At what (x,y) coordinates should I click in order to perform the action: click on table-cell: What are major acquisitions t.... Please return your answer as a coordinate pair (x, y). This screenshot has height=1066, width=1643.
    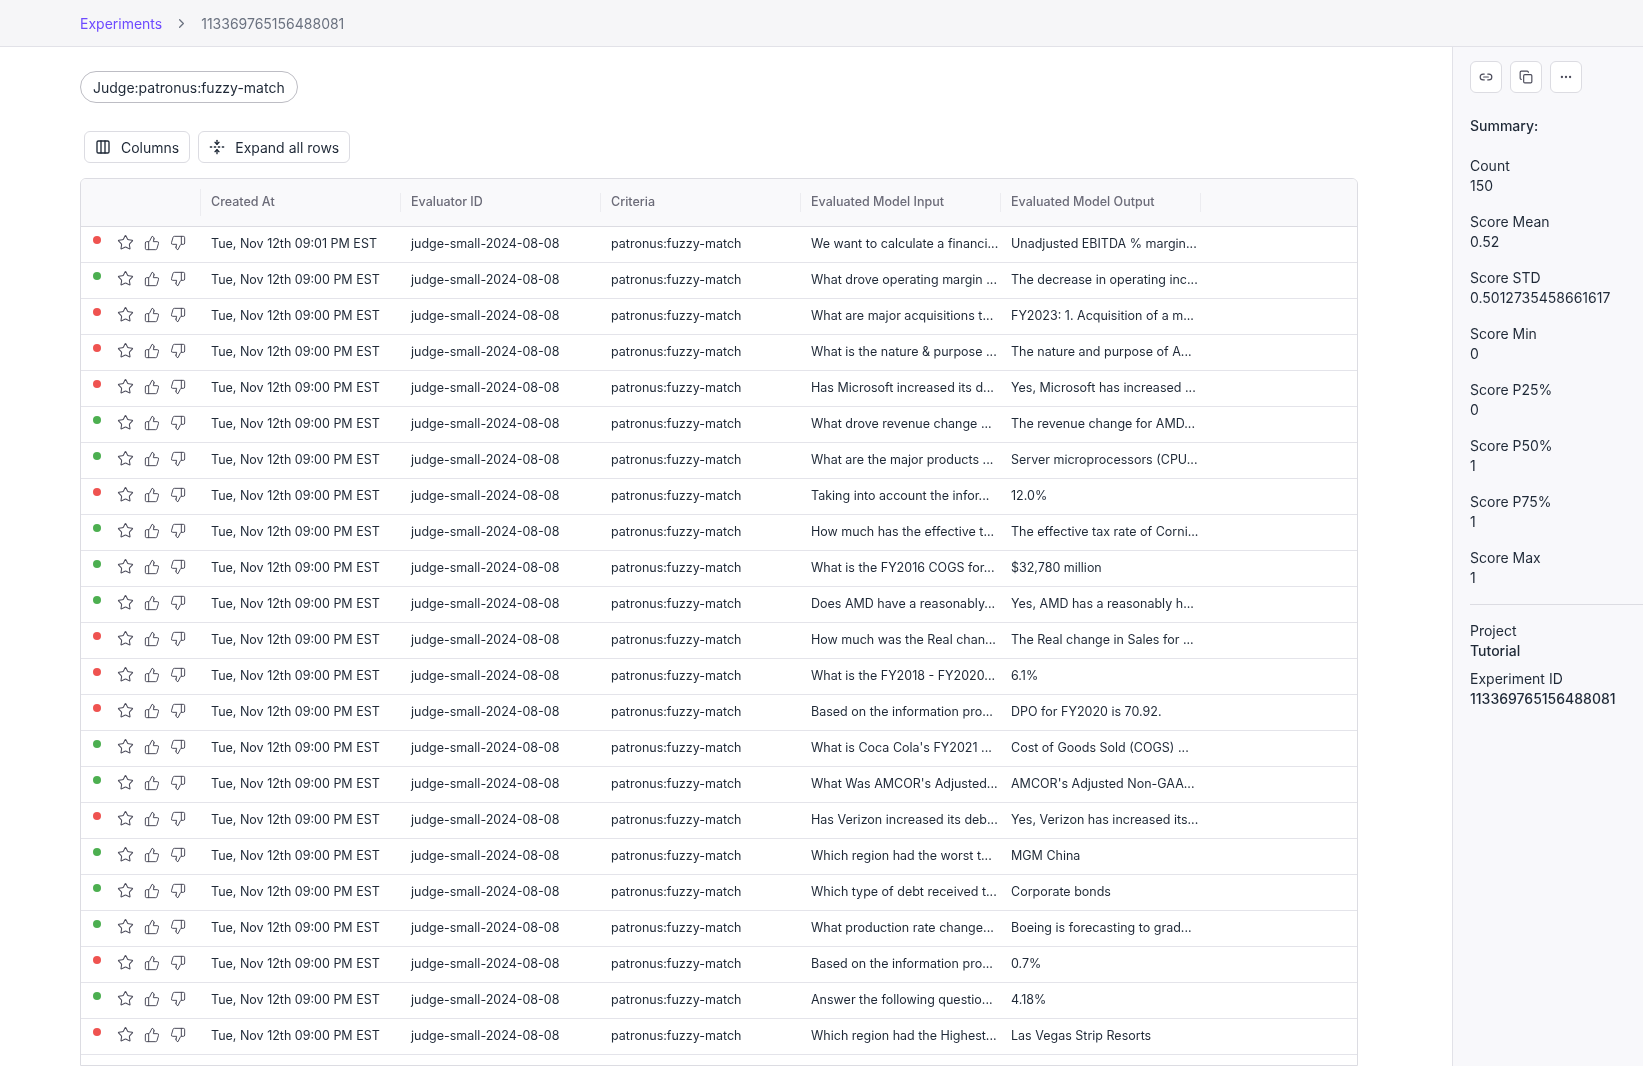
    Looking at the image, I should click on (902, 316).